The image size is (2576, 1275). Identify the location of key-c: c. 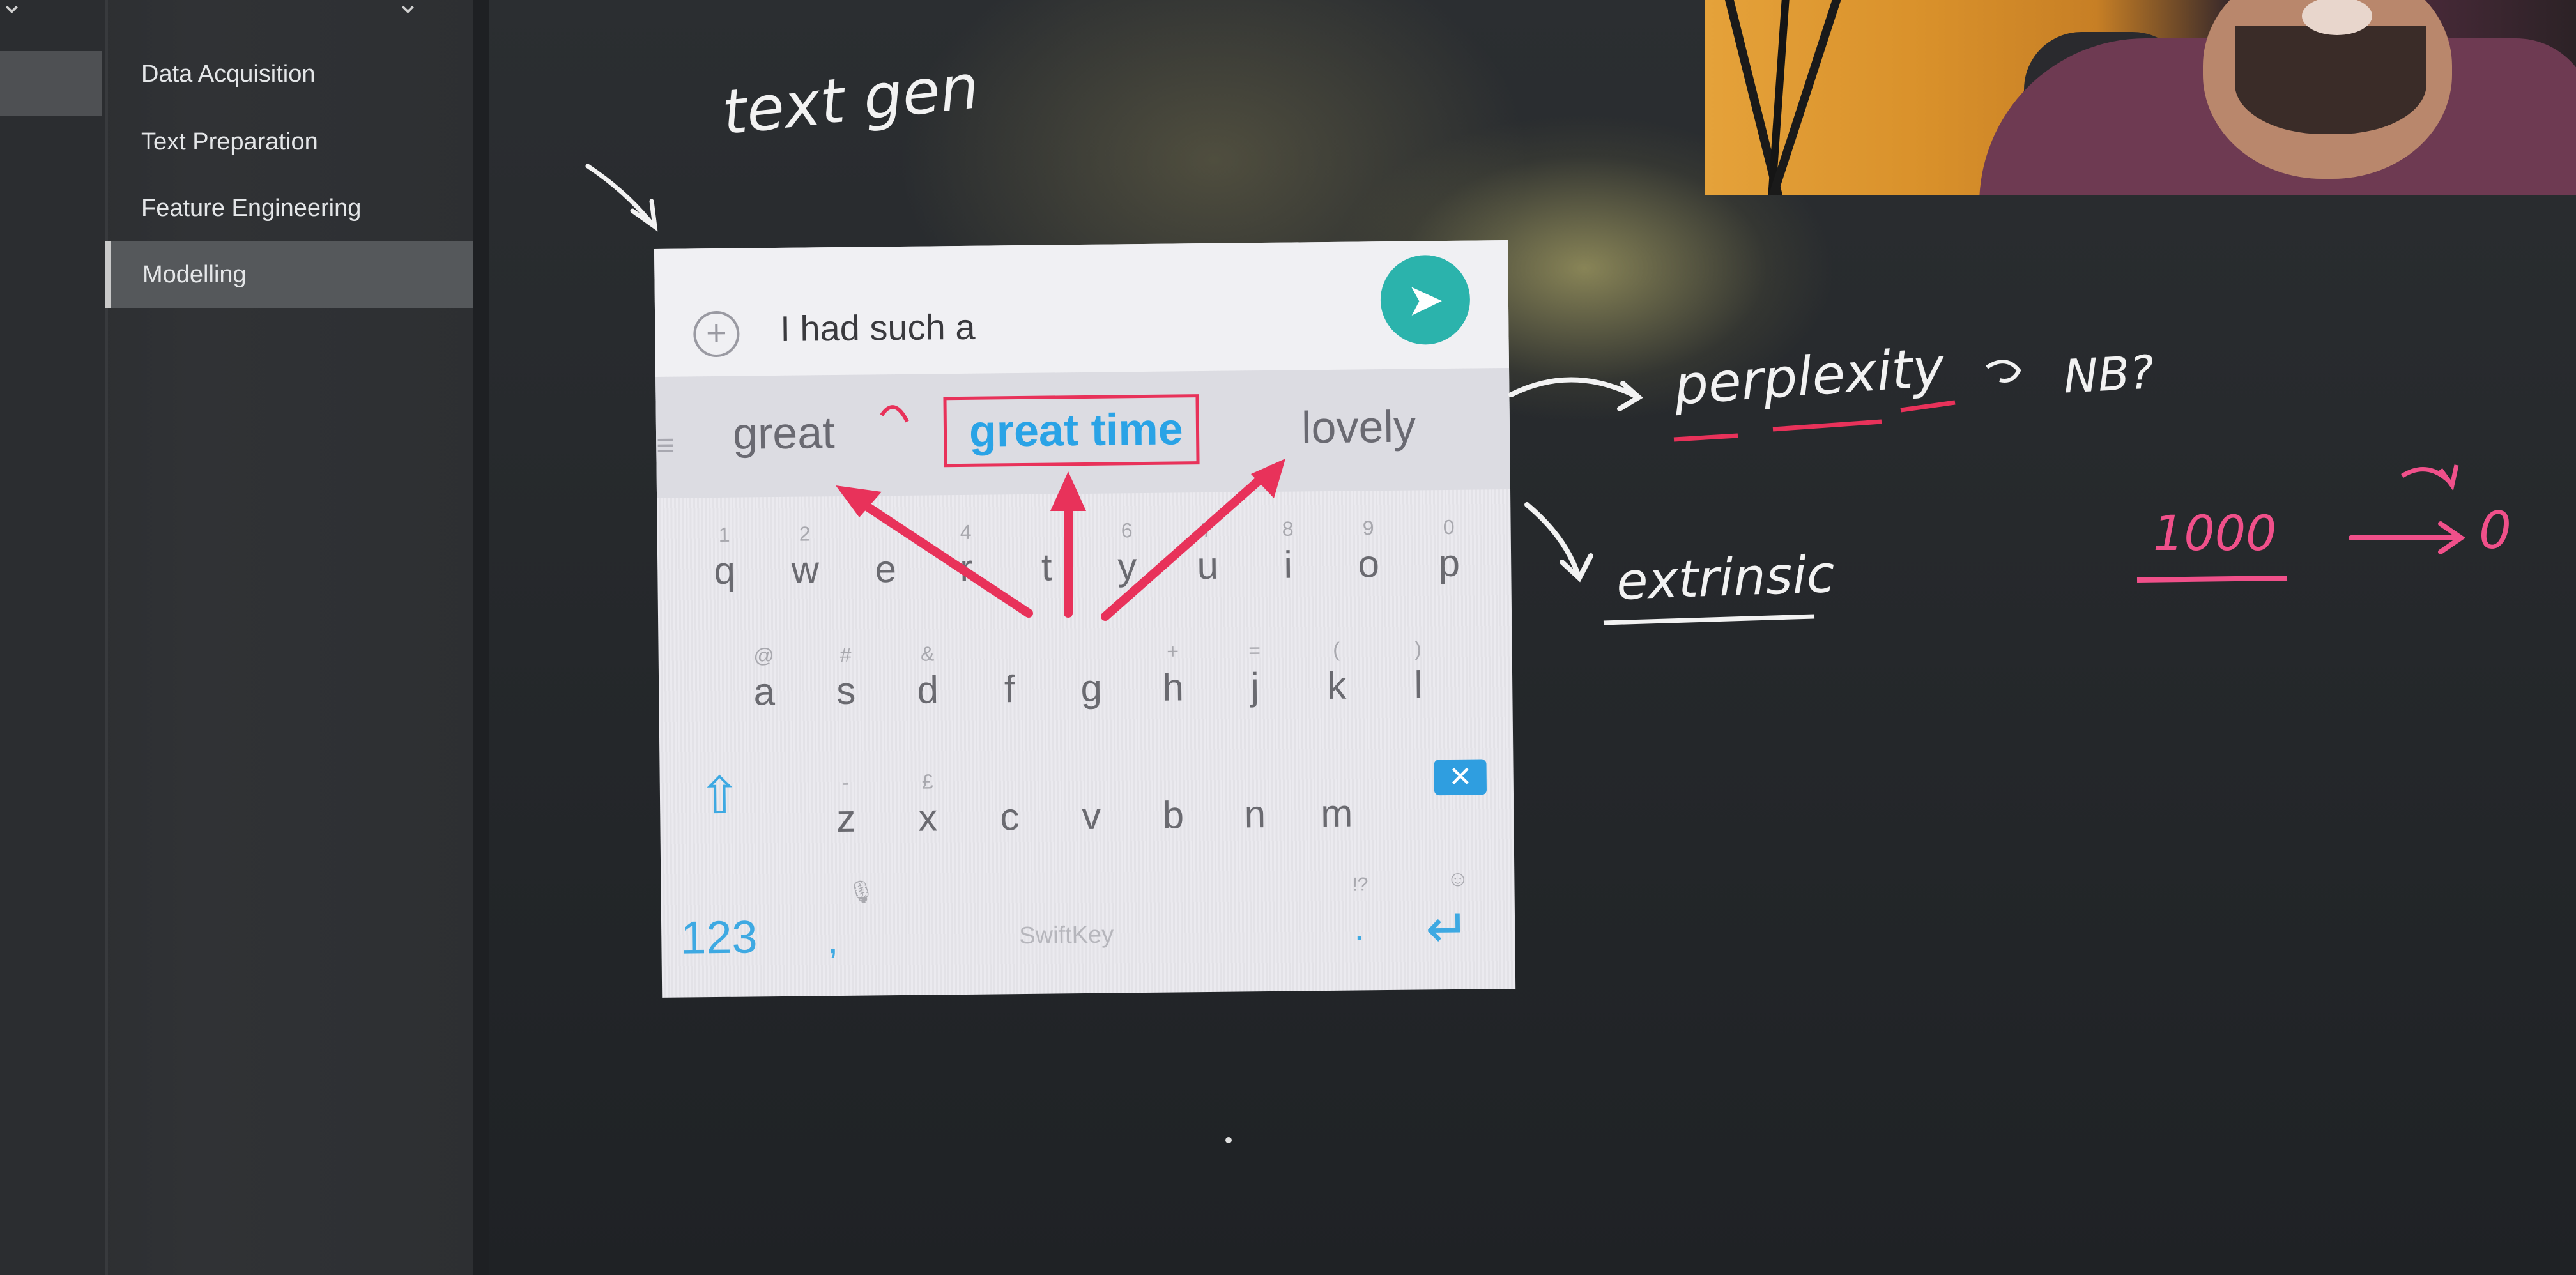
(1009, 817).